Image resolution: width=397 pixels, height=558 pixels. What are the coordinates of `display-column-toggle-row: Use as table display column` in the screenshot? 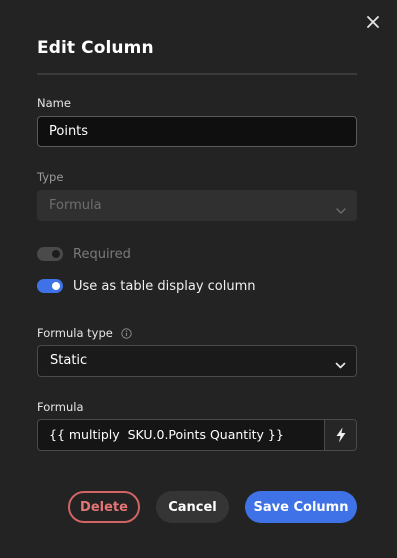 It's located at (146, 286).